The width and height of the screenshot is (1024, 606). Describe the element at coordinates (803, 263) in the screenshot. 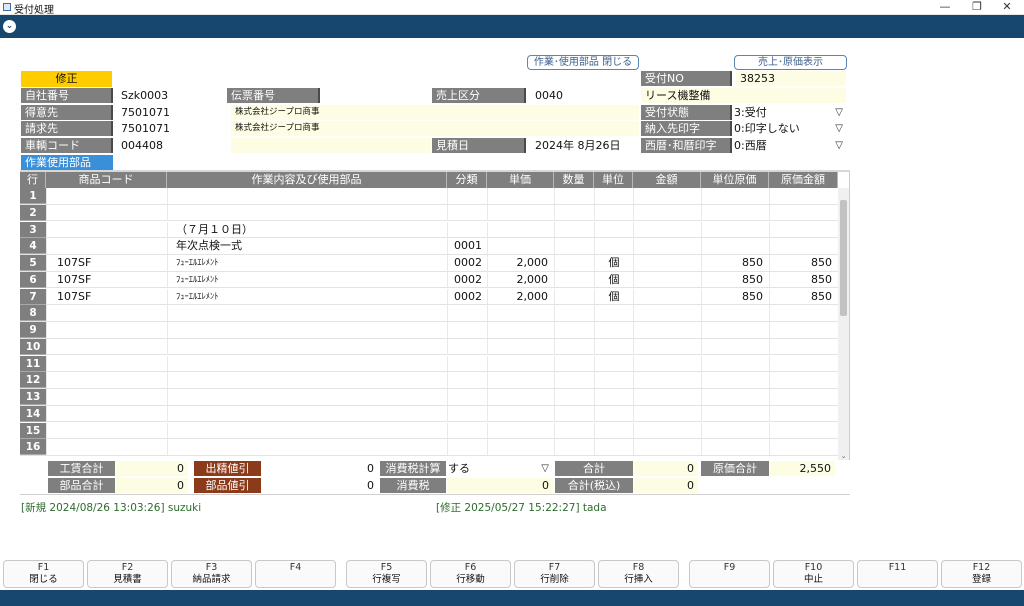

I see `cell-cost: 850` at that location.